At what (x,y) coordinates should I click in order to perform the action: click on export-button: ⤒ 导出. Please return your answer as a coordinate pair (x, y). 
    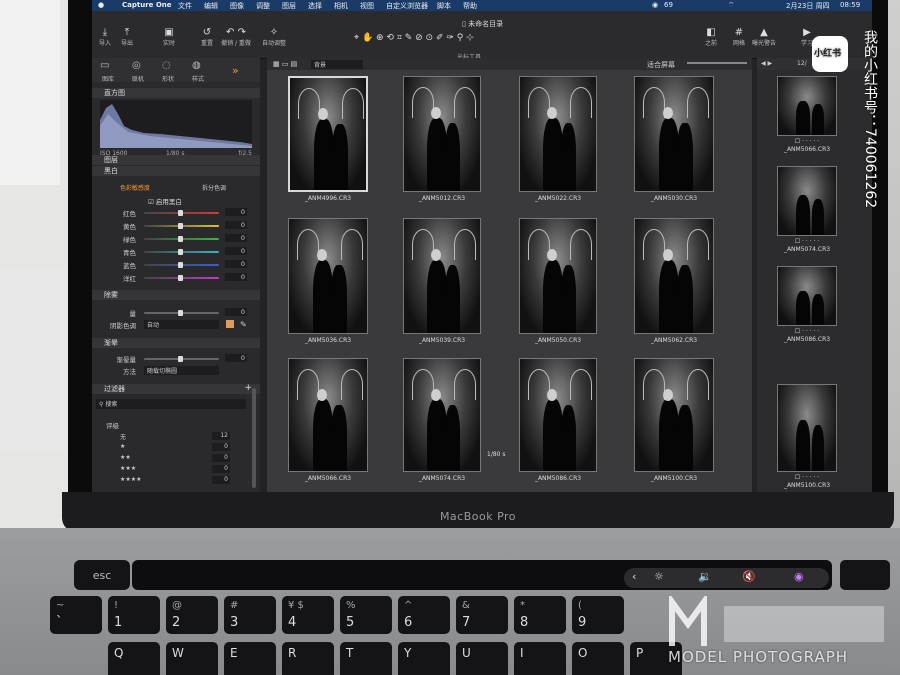
    Looking at the image, I should click on (127, 37).